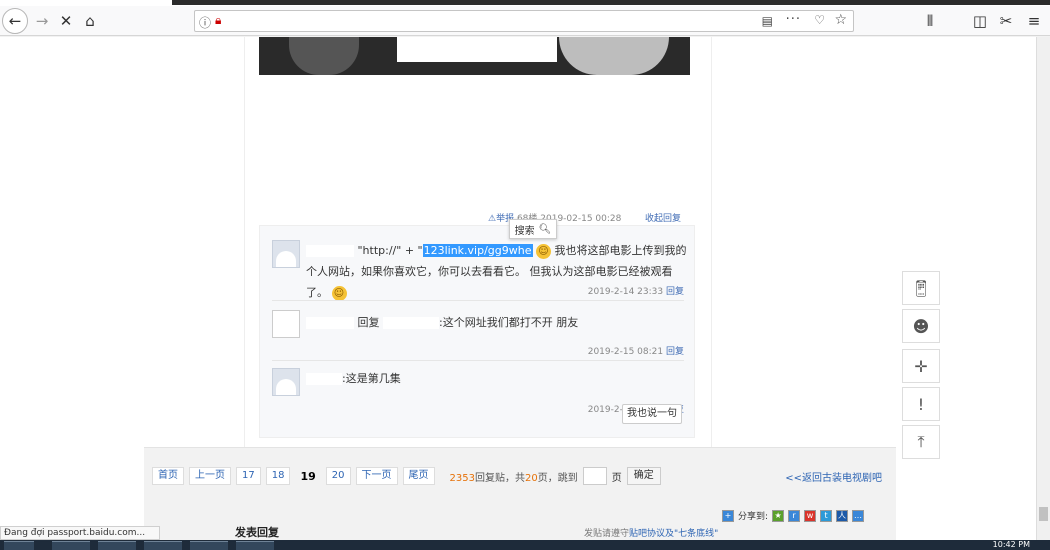 Image resolution: width=1050 pixels, height=550 pixels. Describe the element at coordinates (477, 49) in the screenshot. I see `image-redaction` at that location.